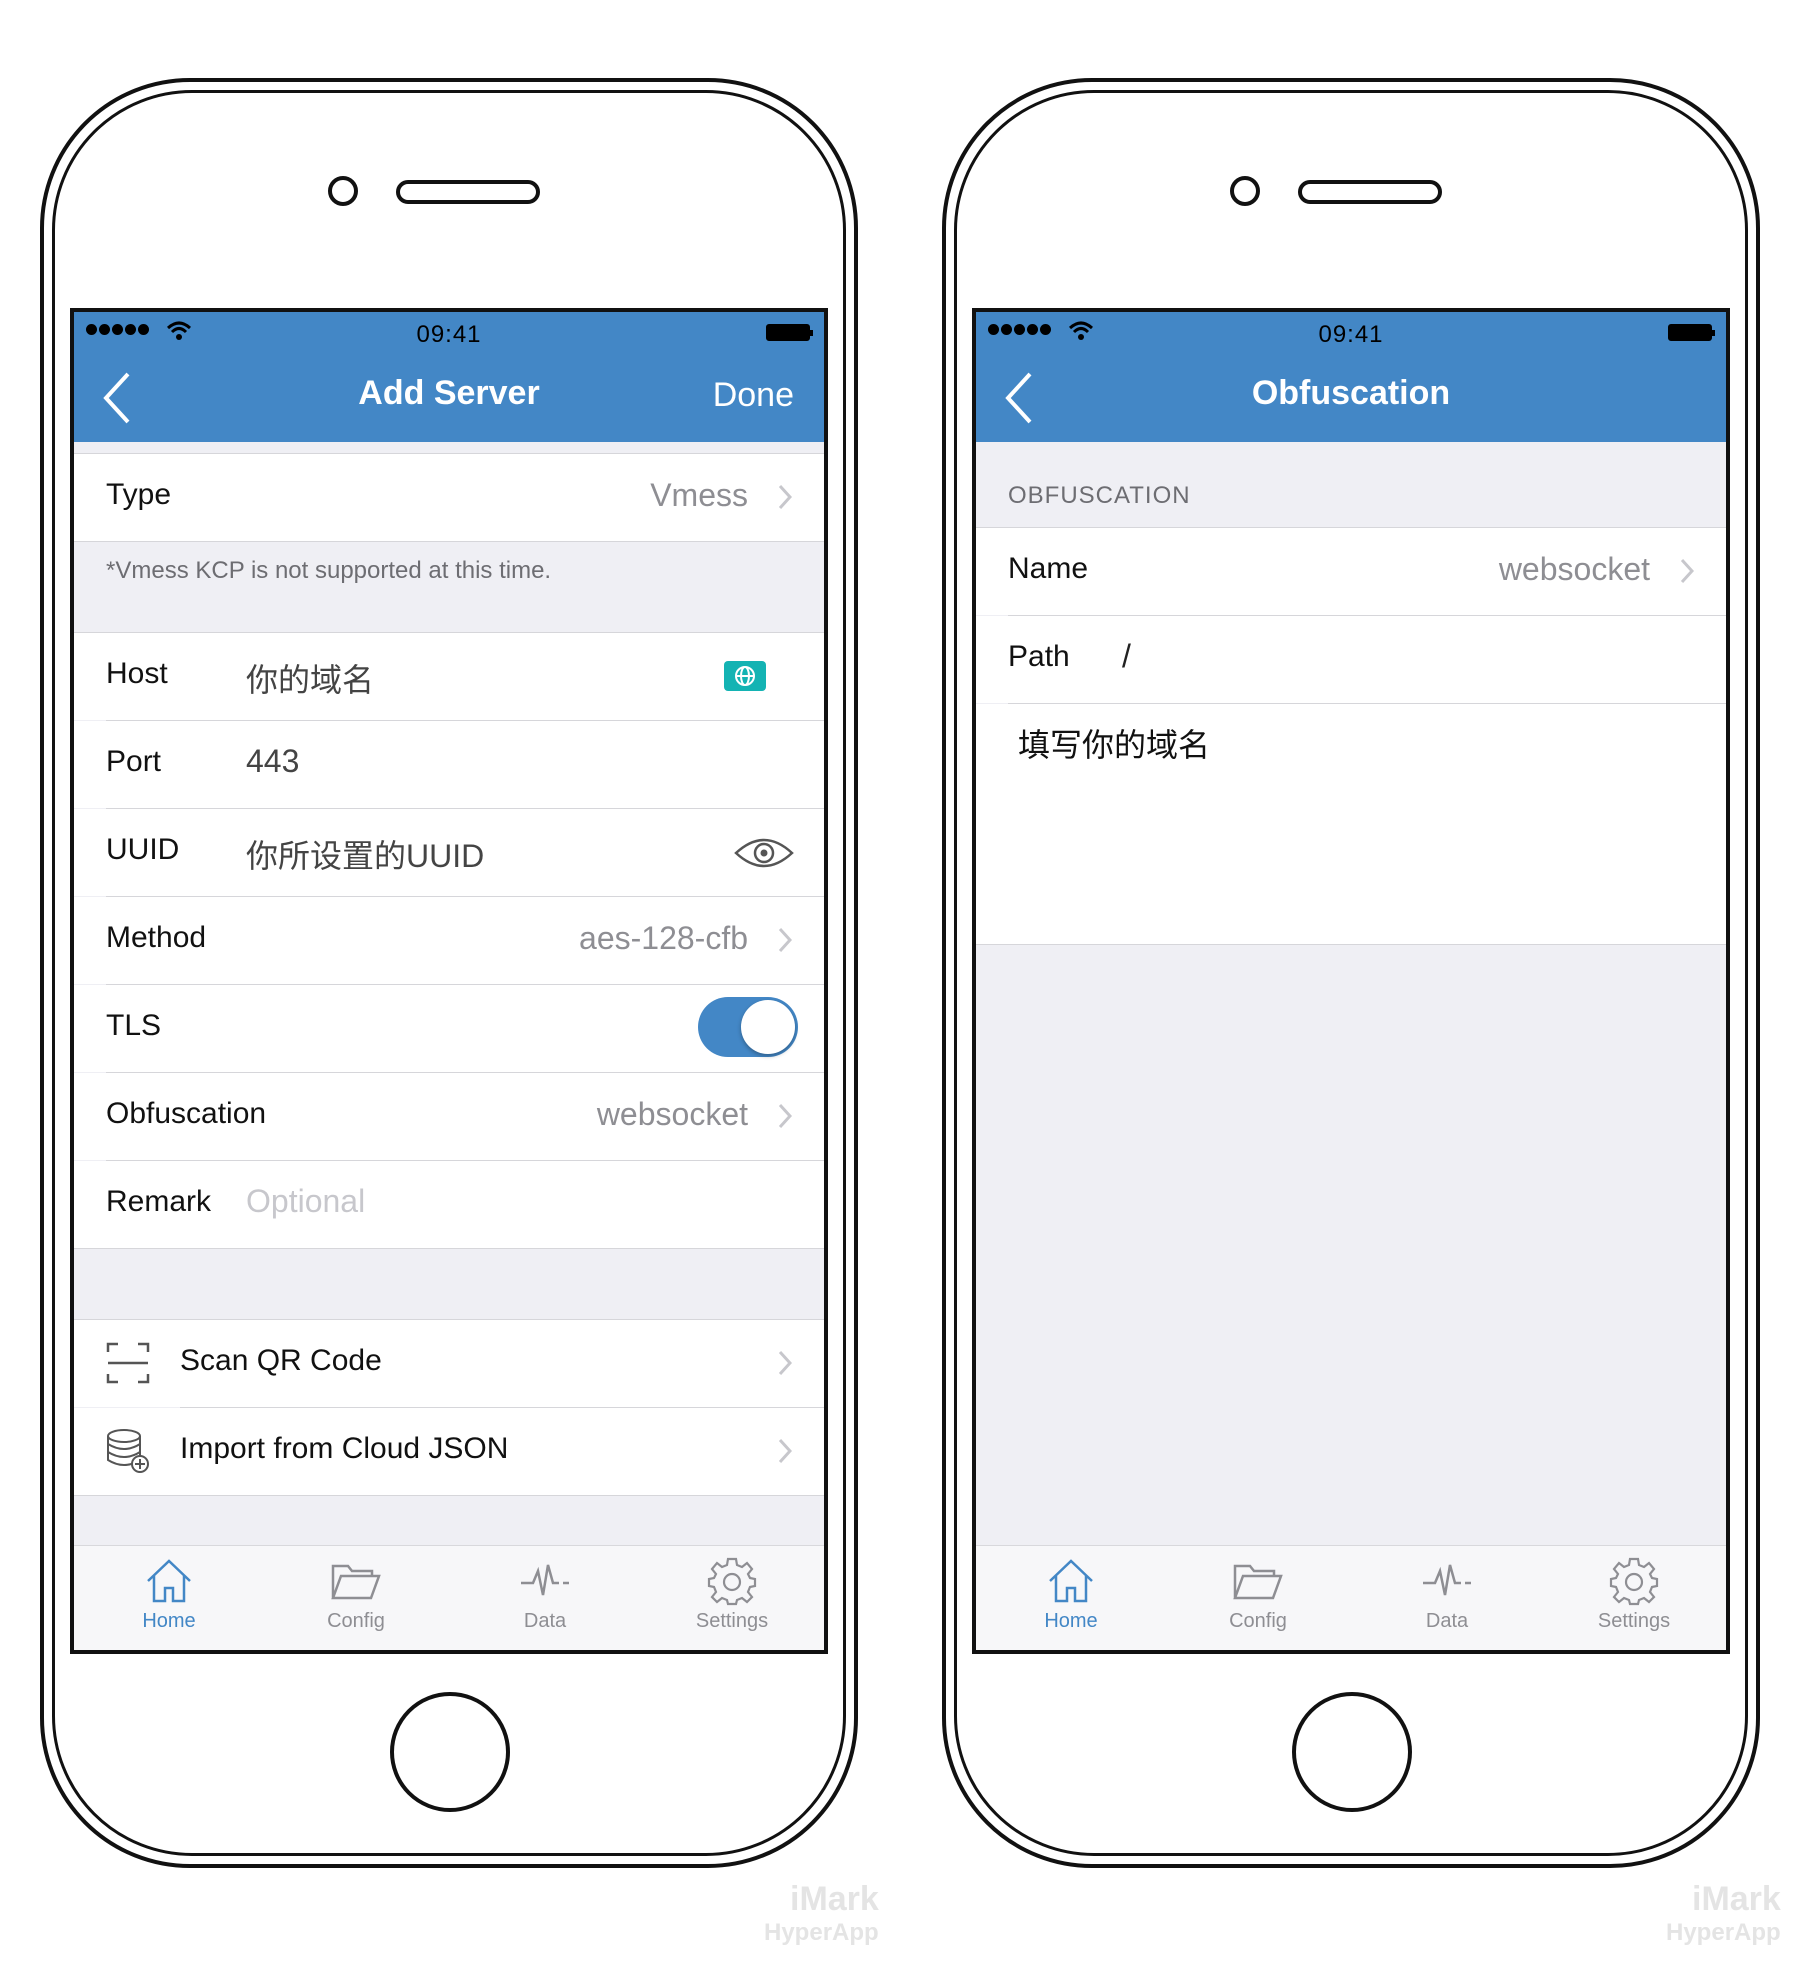  What do you see at coordinates (281, 1360) in the screenshot?
I see `scan-qr-label: Scan QR Code` at bounding box center [281, 1360].